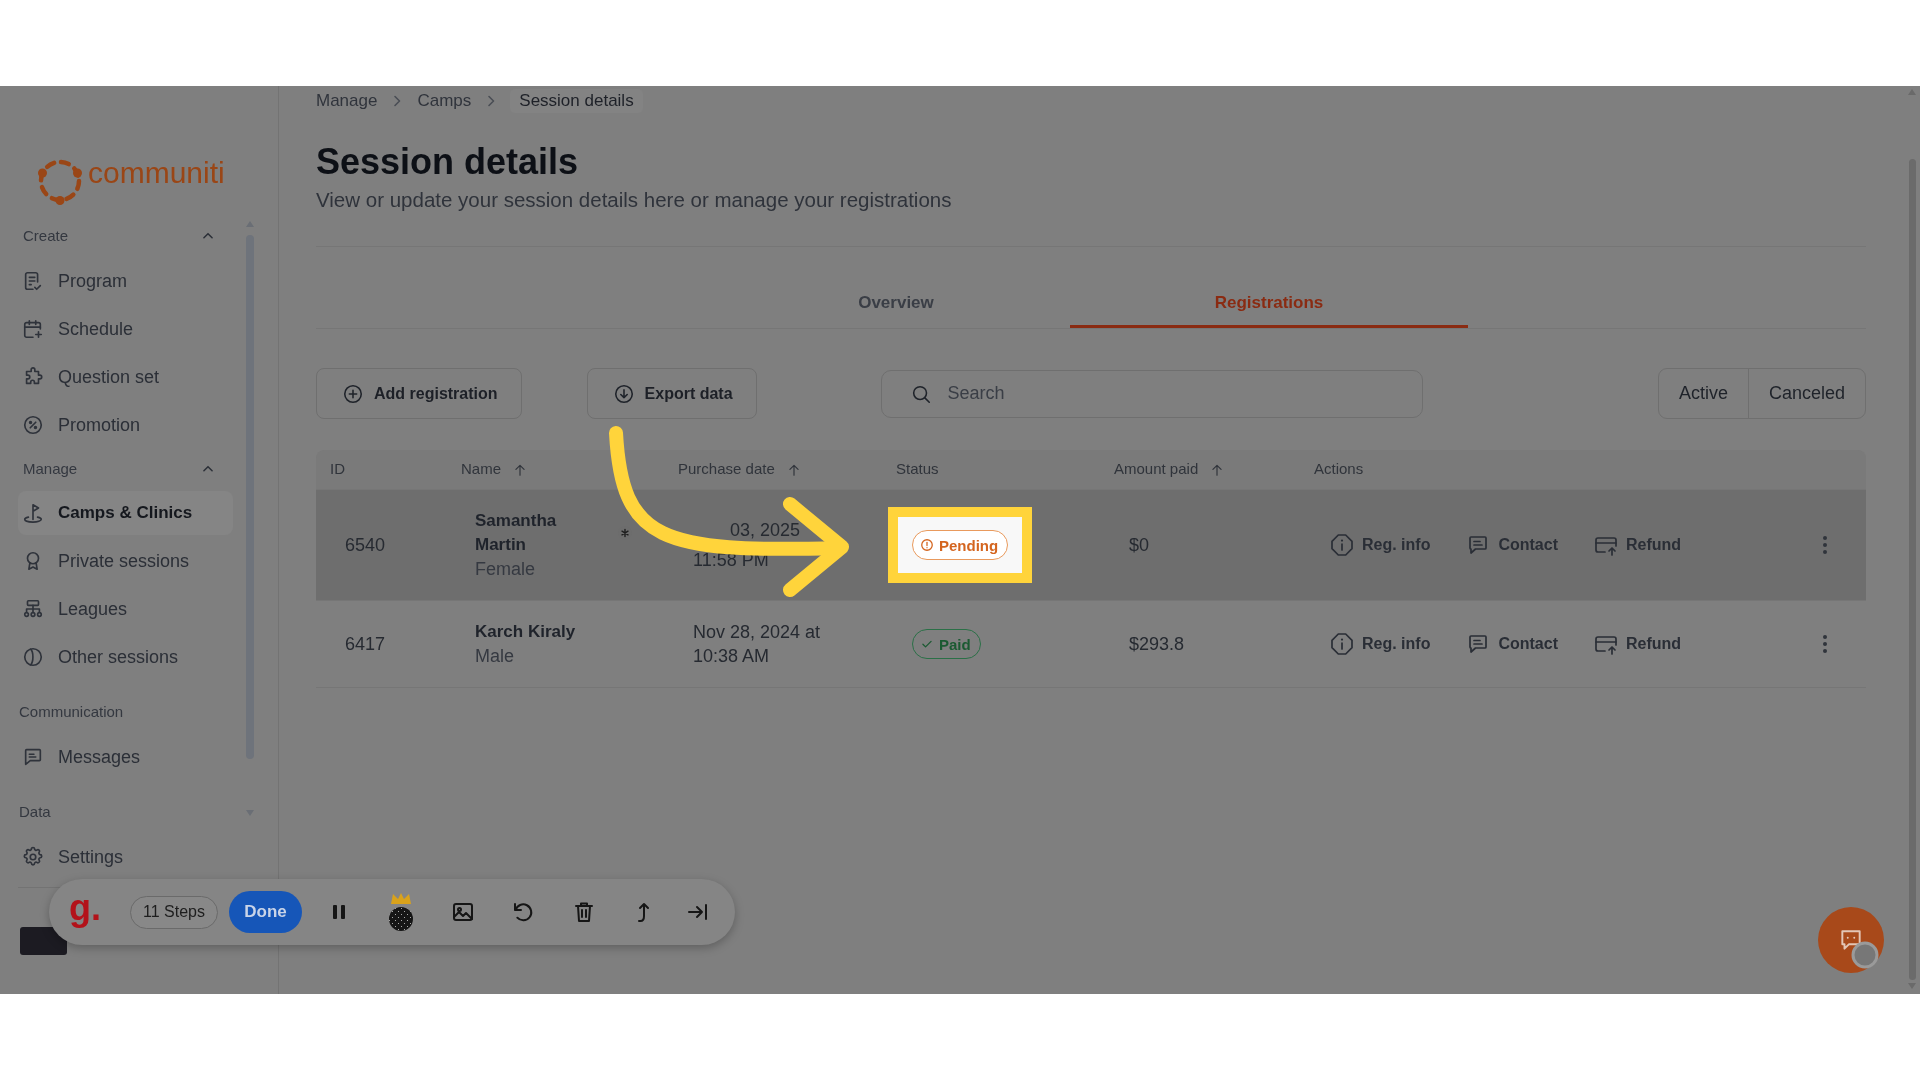 This screenshot has width=1920, height=1080. What do you see at coordinates (33, 329) in the screenshot?
I see `calendar-plus-icon` at bounding box center [33, 329].